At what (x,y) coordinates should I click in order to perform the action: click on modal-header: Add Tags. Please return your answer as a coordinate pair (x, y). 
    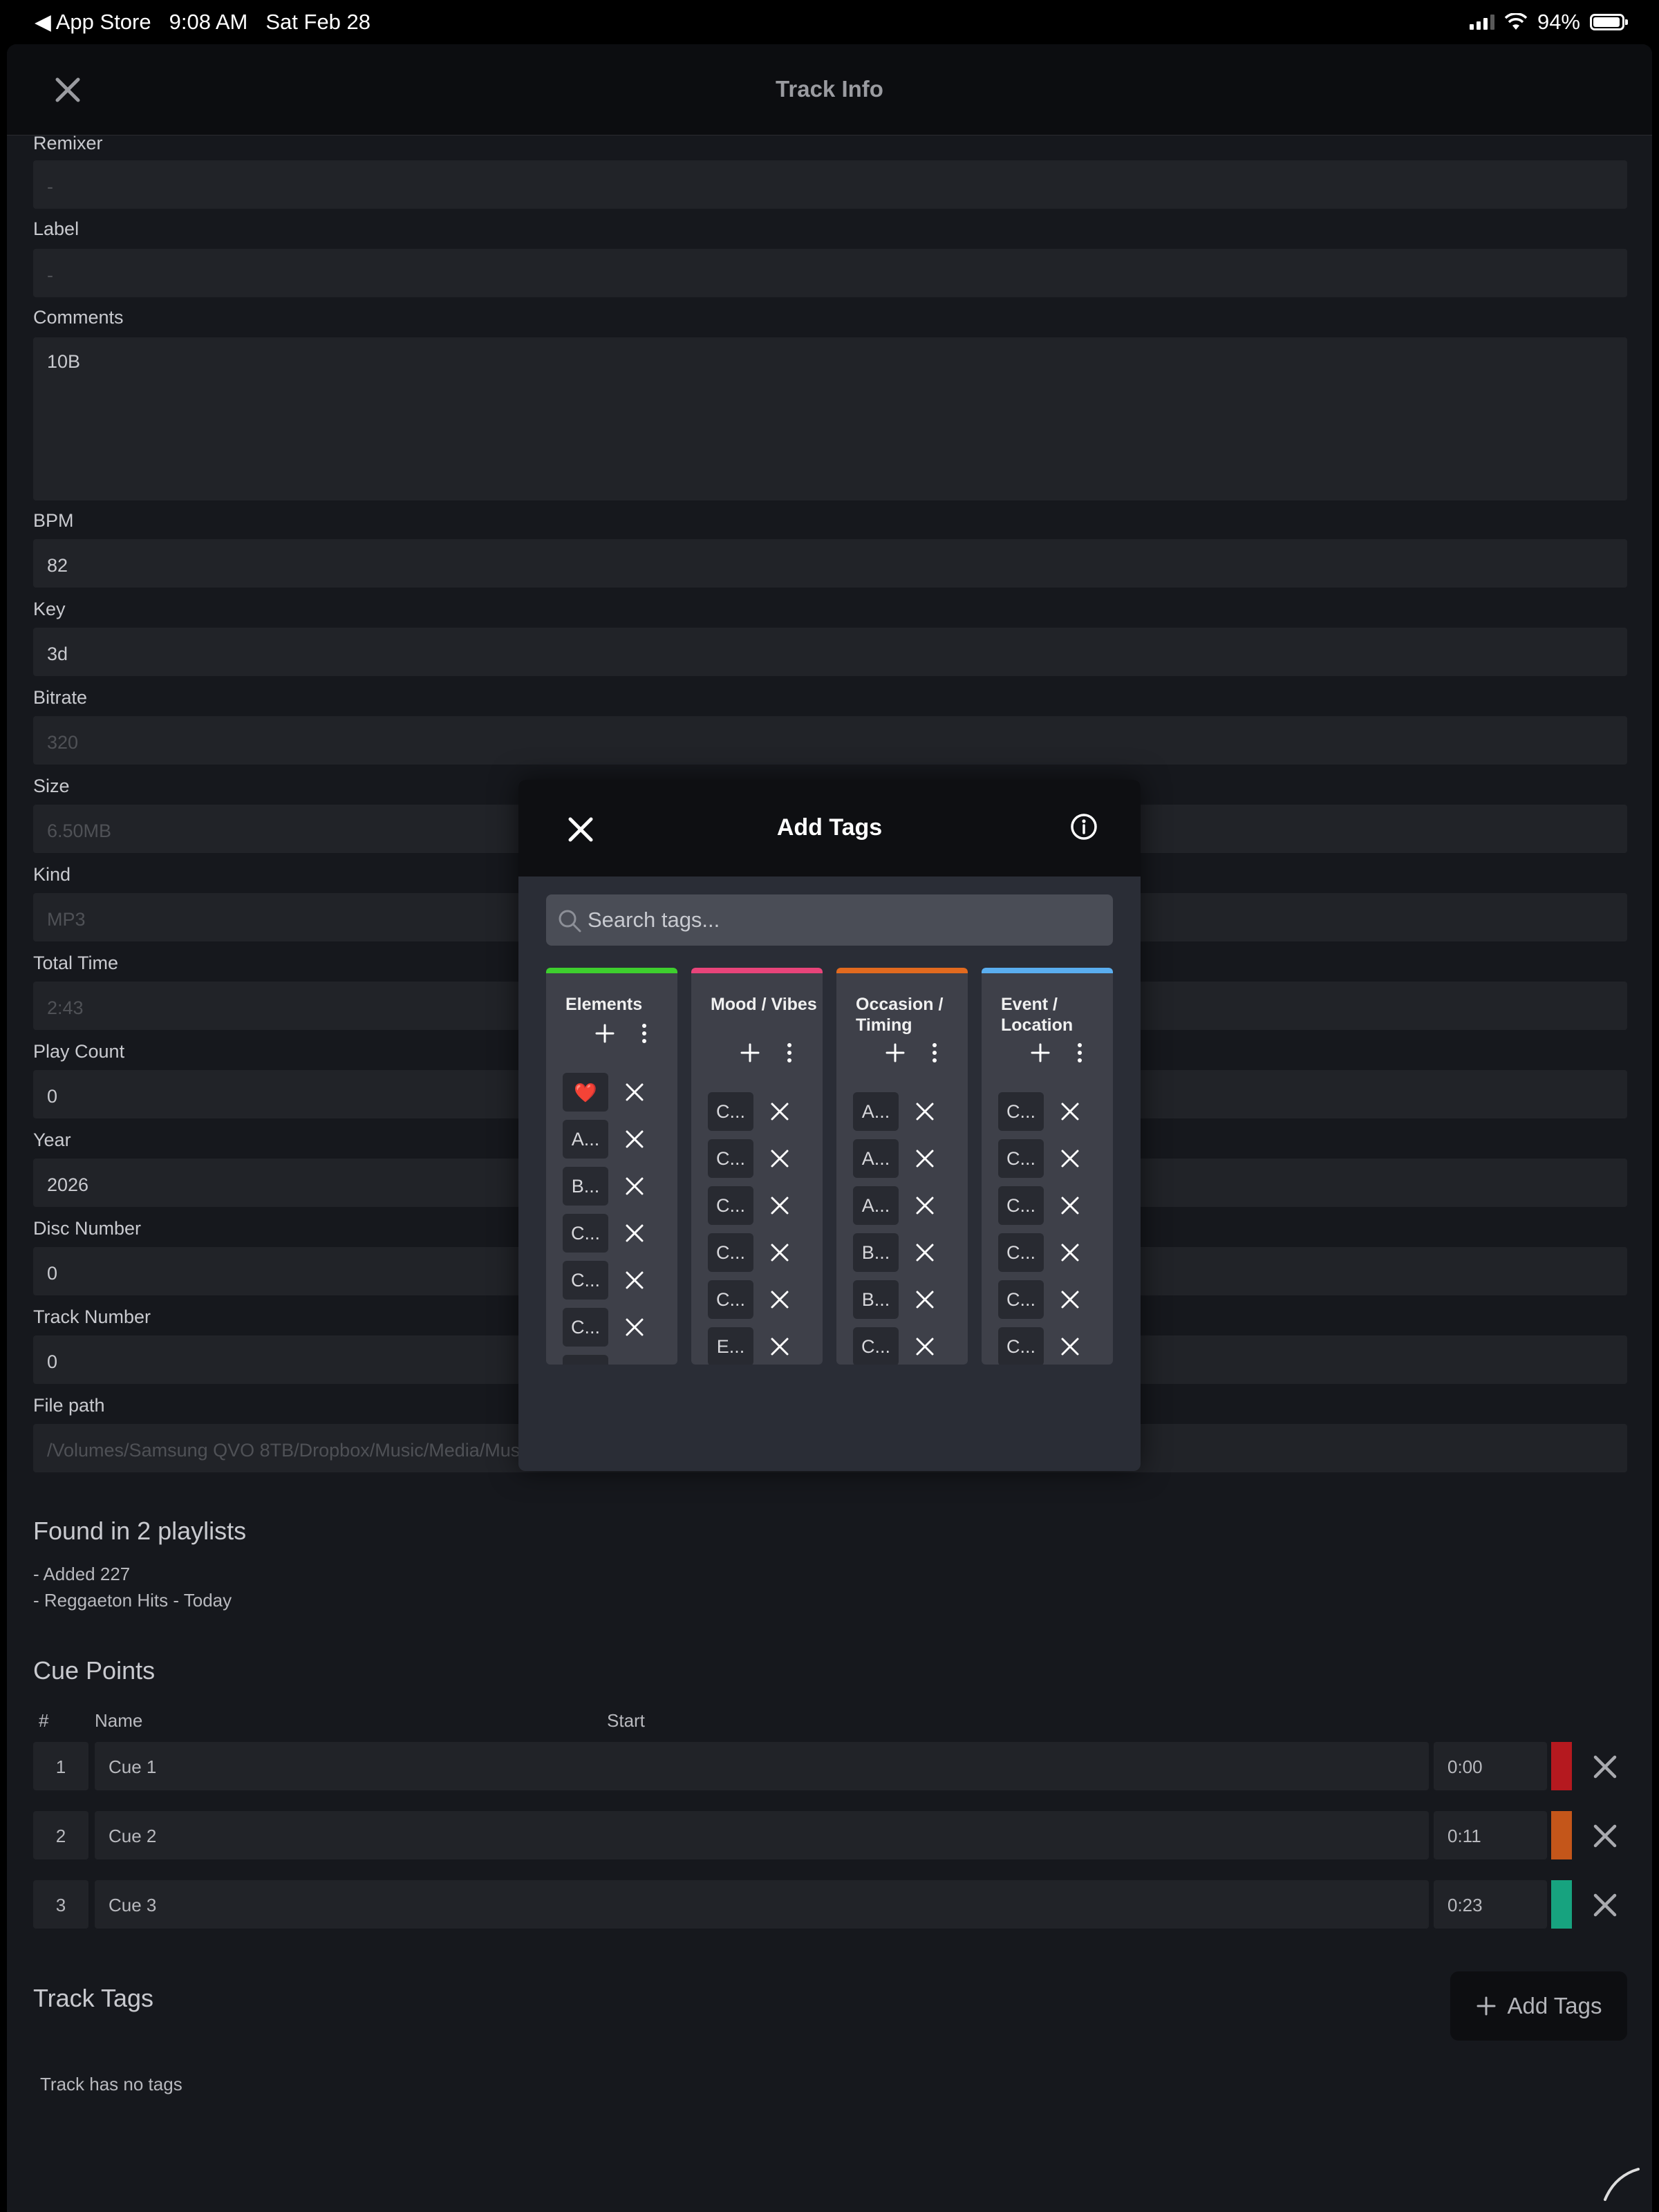
    Looking at the image, I should click on (829, 828).